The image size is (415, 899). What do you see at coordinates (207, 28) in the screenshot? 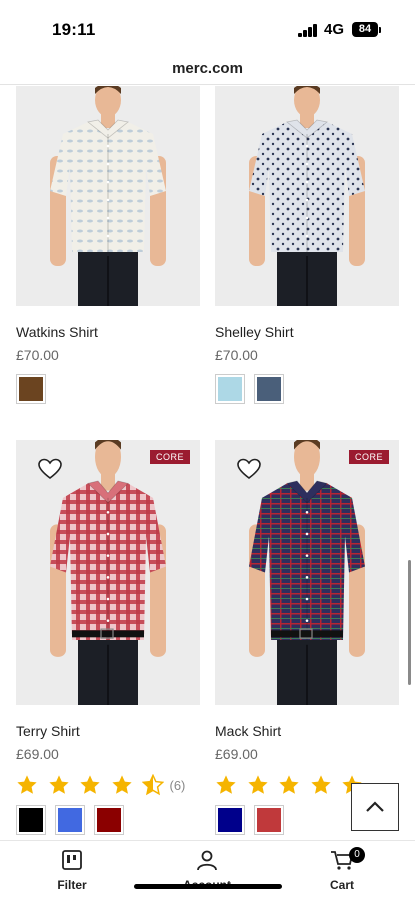
I see `status-bar: 19:11 4G 84` at bounding box center [207, 28].